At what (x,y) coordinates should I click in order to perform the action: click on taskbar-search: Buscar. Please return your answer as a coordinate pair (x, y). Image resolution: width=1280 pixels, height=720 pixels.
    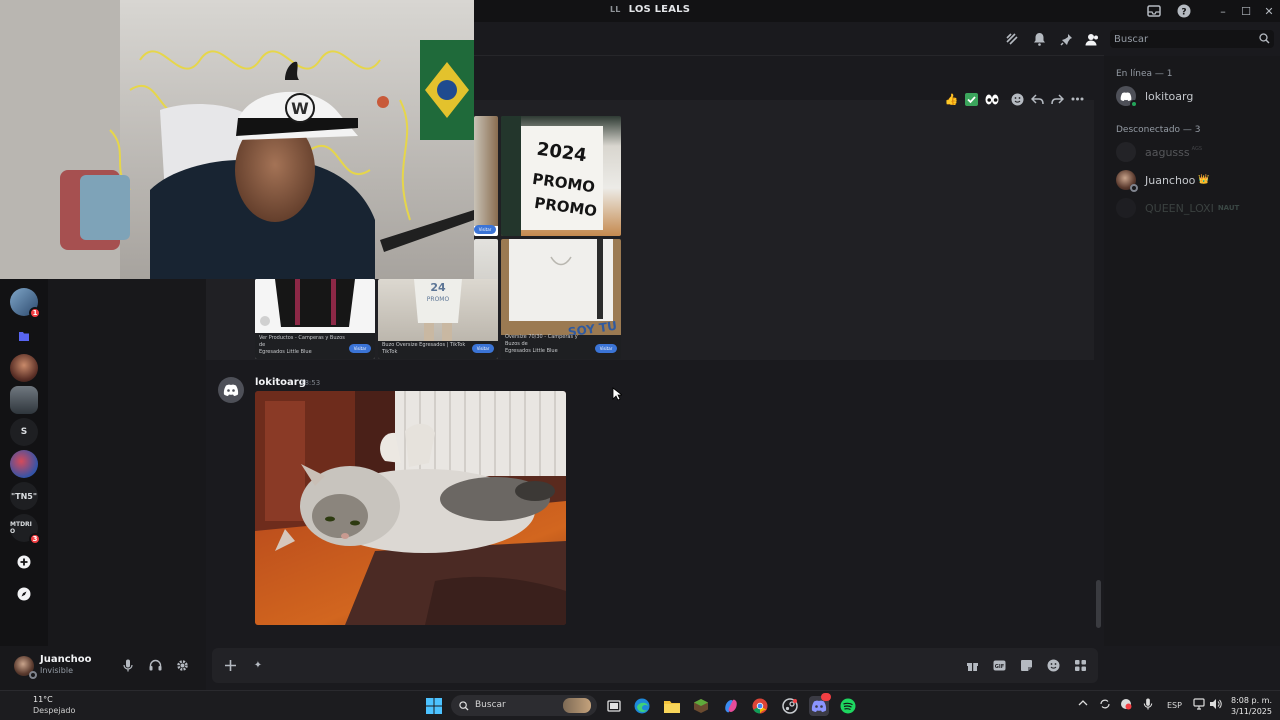
    Looking at the image, I should click on (524, 705).